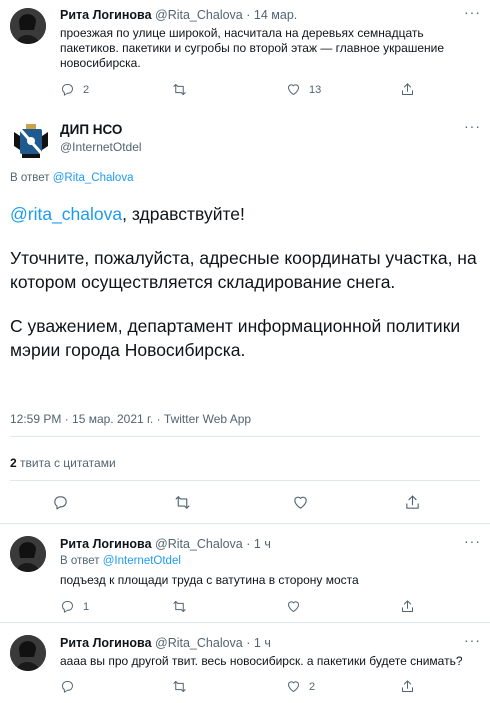 The width and height of the screenshot is (490, 703). Describe the element at coordinates (240, 609) in the screenshot. I see `tweet-actions: 1` at that location.